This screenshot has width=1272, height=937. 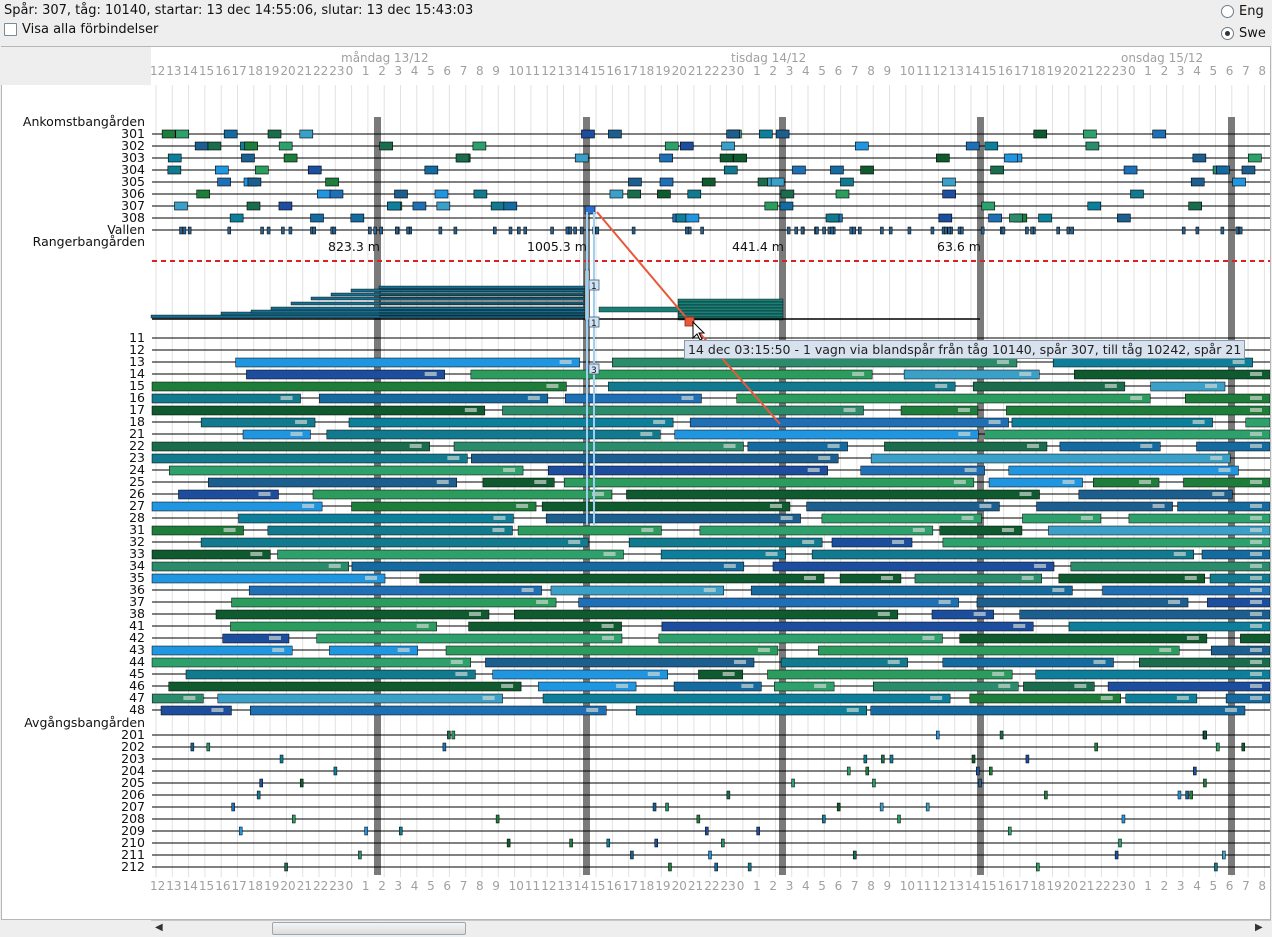 I want to click on language-radio-swe: Swe, so click(x=1243, y=33).